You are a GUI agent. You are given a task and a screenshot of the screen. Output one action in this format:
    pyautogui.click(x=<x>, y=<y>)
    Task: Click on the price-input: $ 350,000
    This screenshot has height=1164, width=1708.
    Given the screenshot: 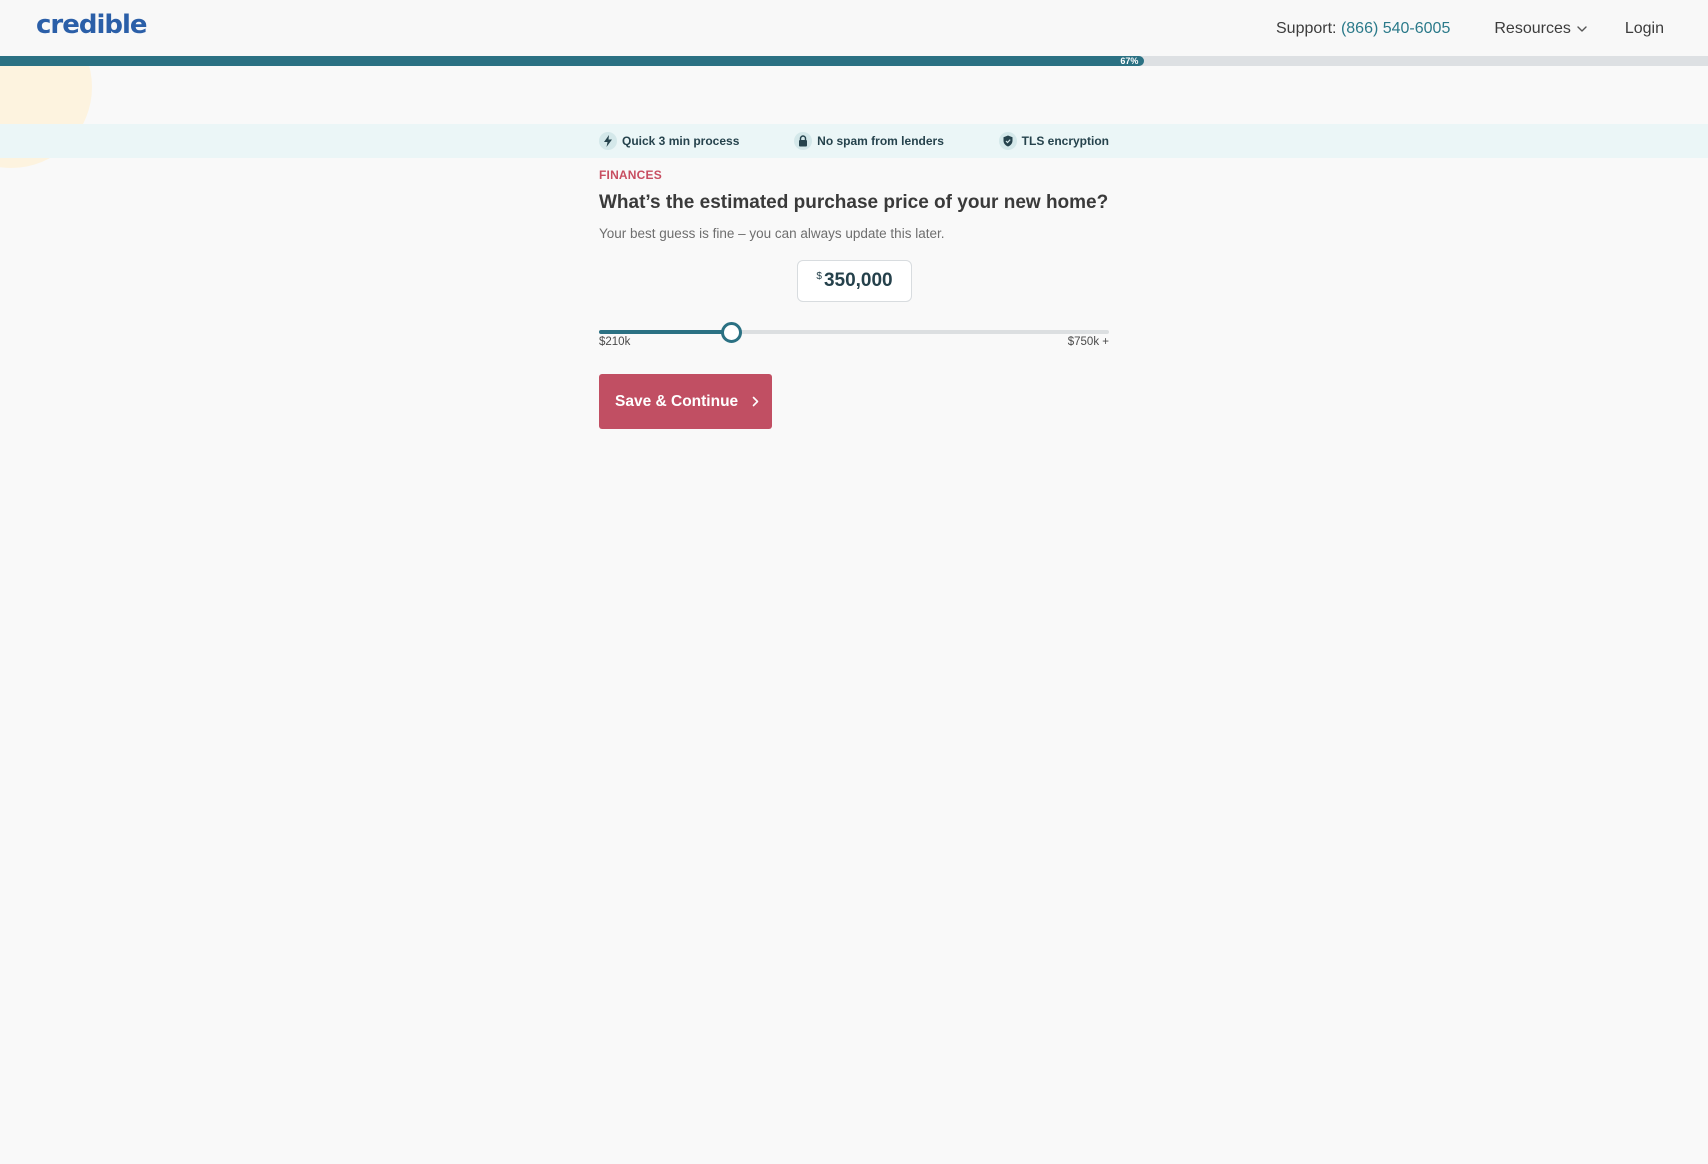 What is the action you would take?
    pyautogui.click(x=854, y=281)
    